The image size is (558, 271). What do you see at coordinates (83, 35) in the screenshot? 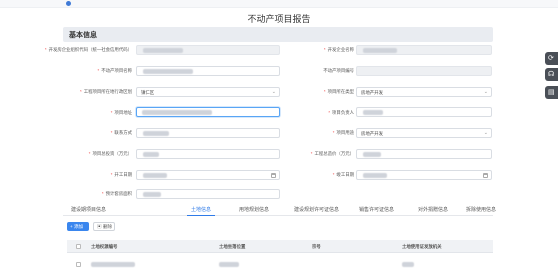
I see `section-title: 基本信息` at bounding box center [83, 35].